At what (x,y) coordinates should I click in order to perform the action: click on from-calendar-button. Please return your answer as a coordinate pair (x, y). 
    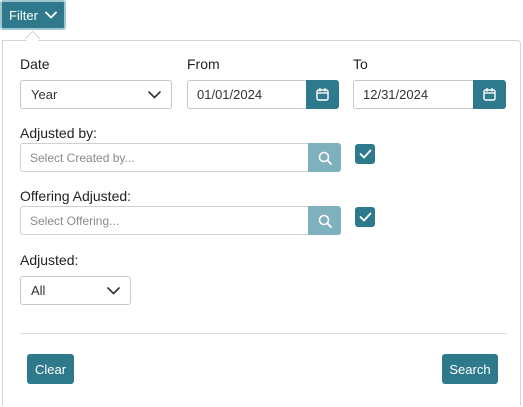
    Looking at the image, I should click on (322, 94).